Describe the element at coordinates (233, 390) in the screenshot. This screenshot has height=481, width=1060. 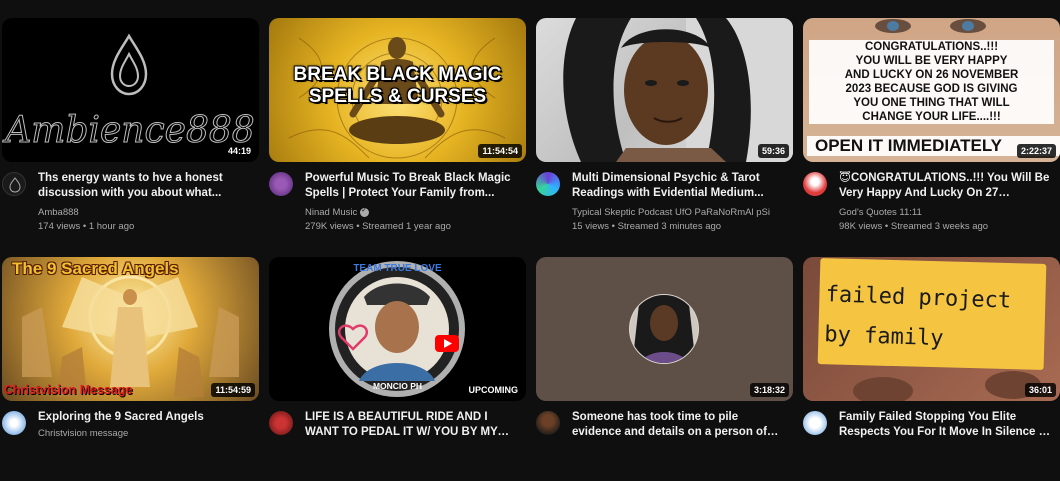
I see `duration-badge: 11:54:59` at that location.